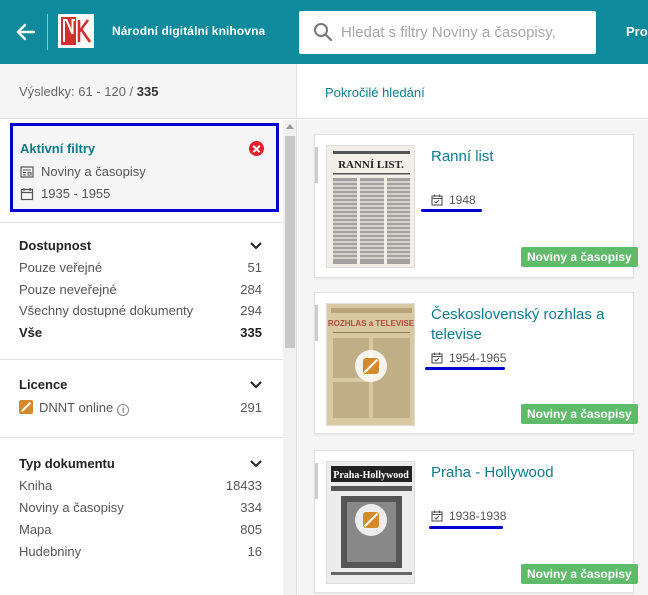 The height and width of the screenshot is (595, 648). I want to click on calendar-icon, so click(27, 194).